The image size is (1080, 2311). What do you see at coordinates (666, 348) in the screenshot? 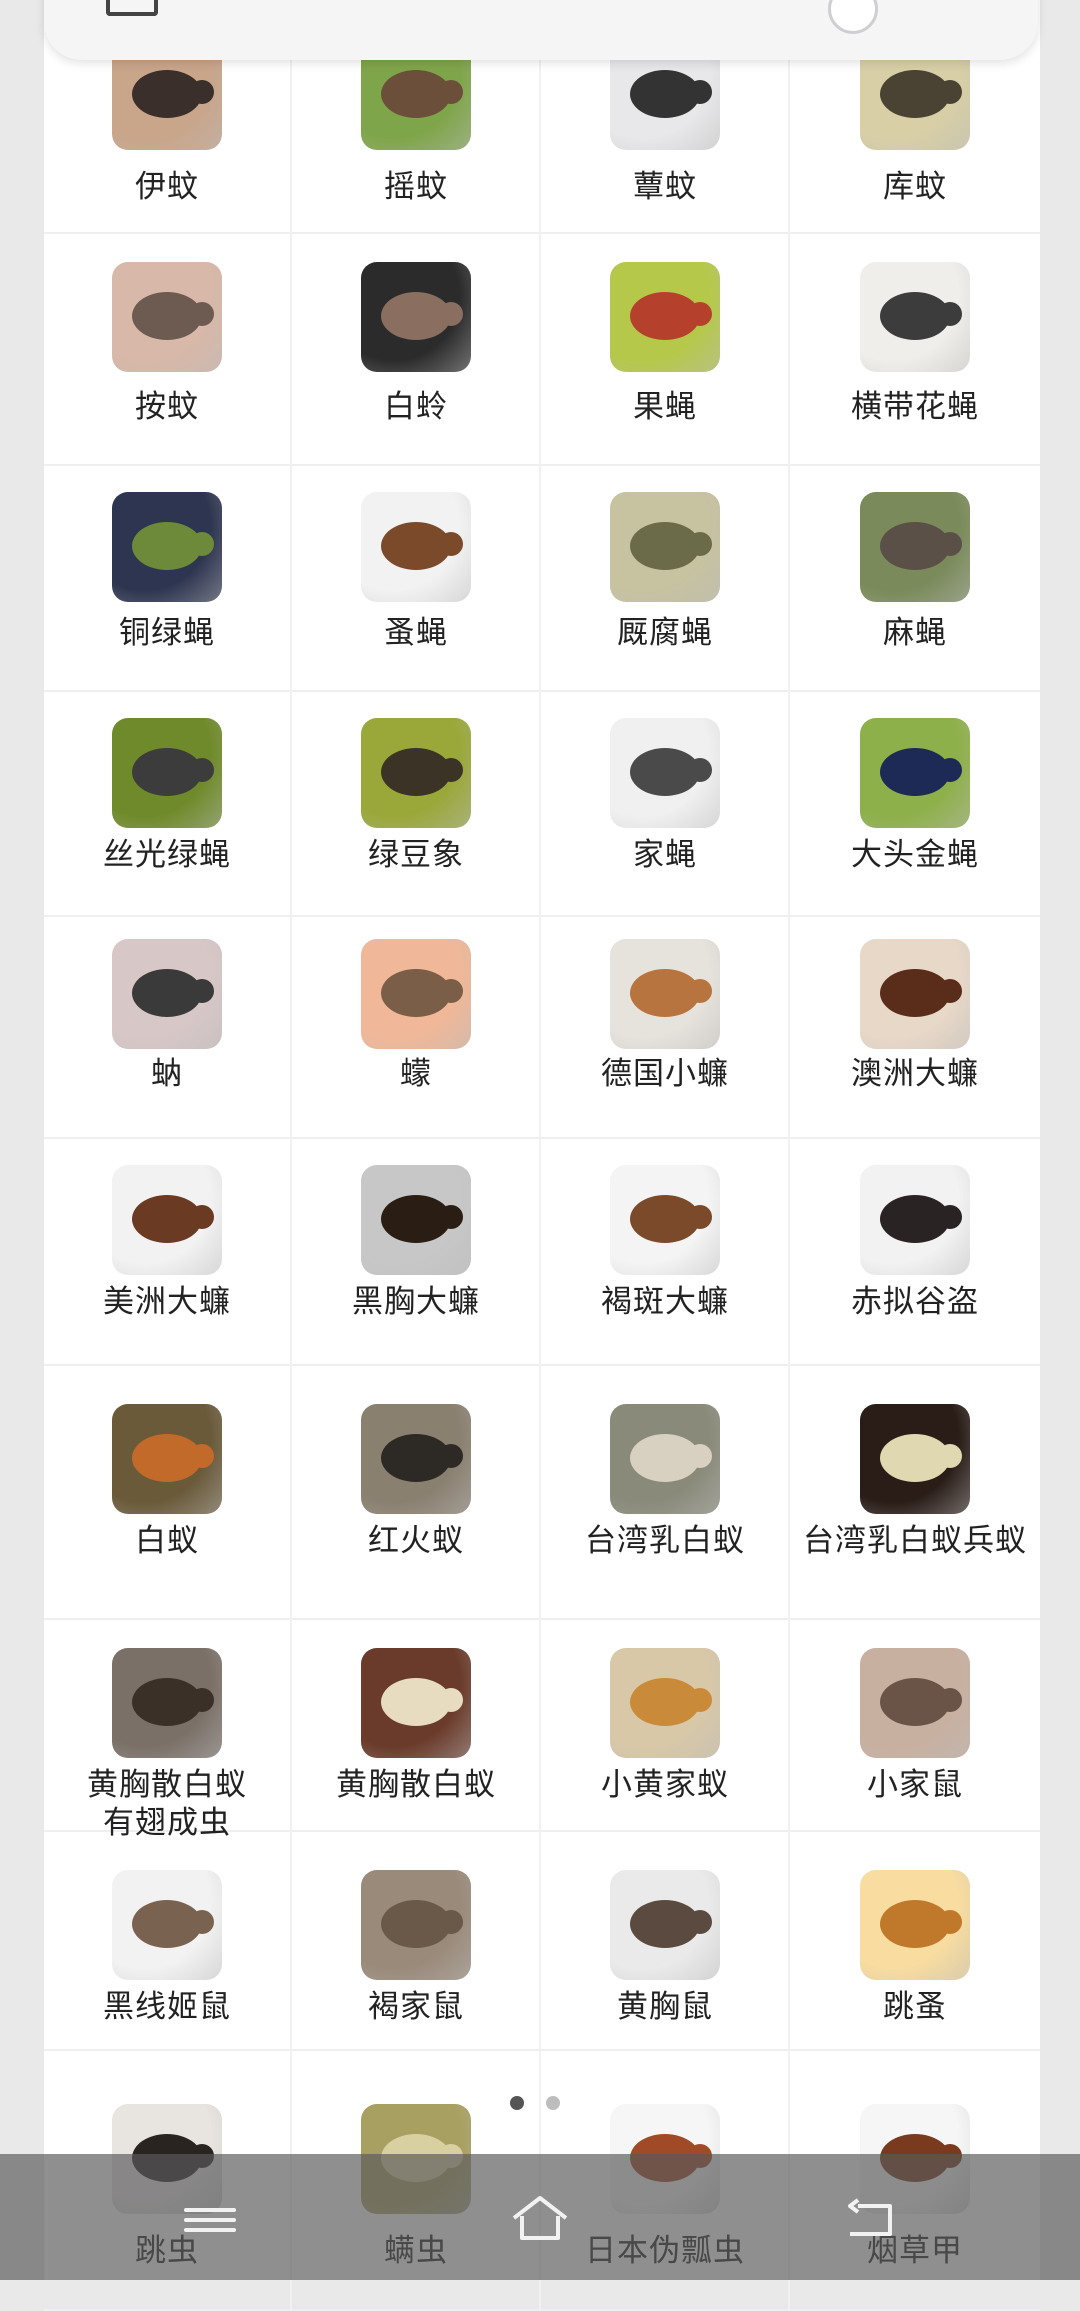
I see `pest-item: 果蝇` at bounding box center [666, 348].